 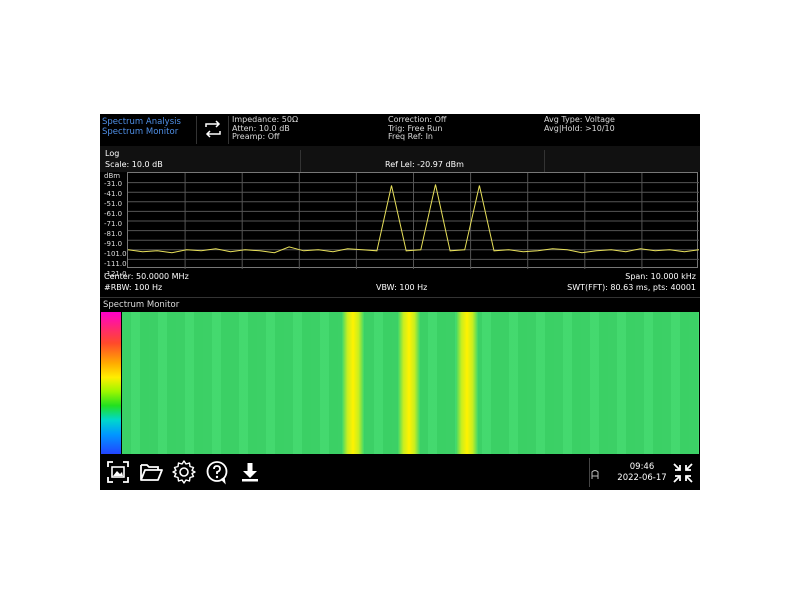 I want to click on ref-level: Ref Lel: -20.97 dBm, so click(x=424, y=164).